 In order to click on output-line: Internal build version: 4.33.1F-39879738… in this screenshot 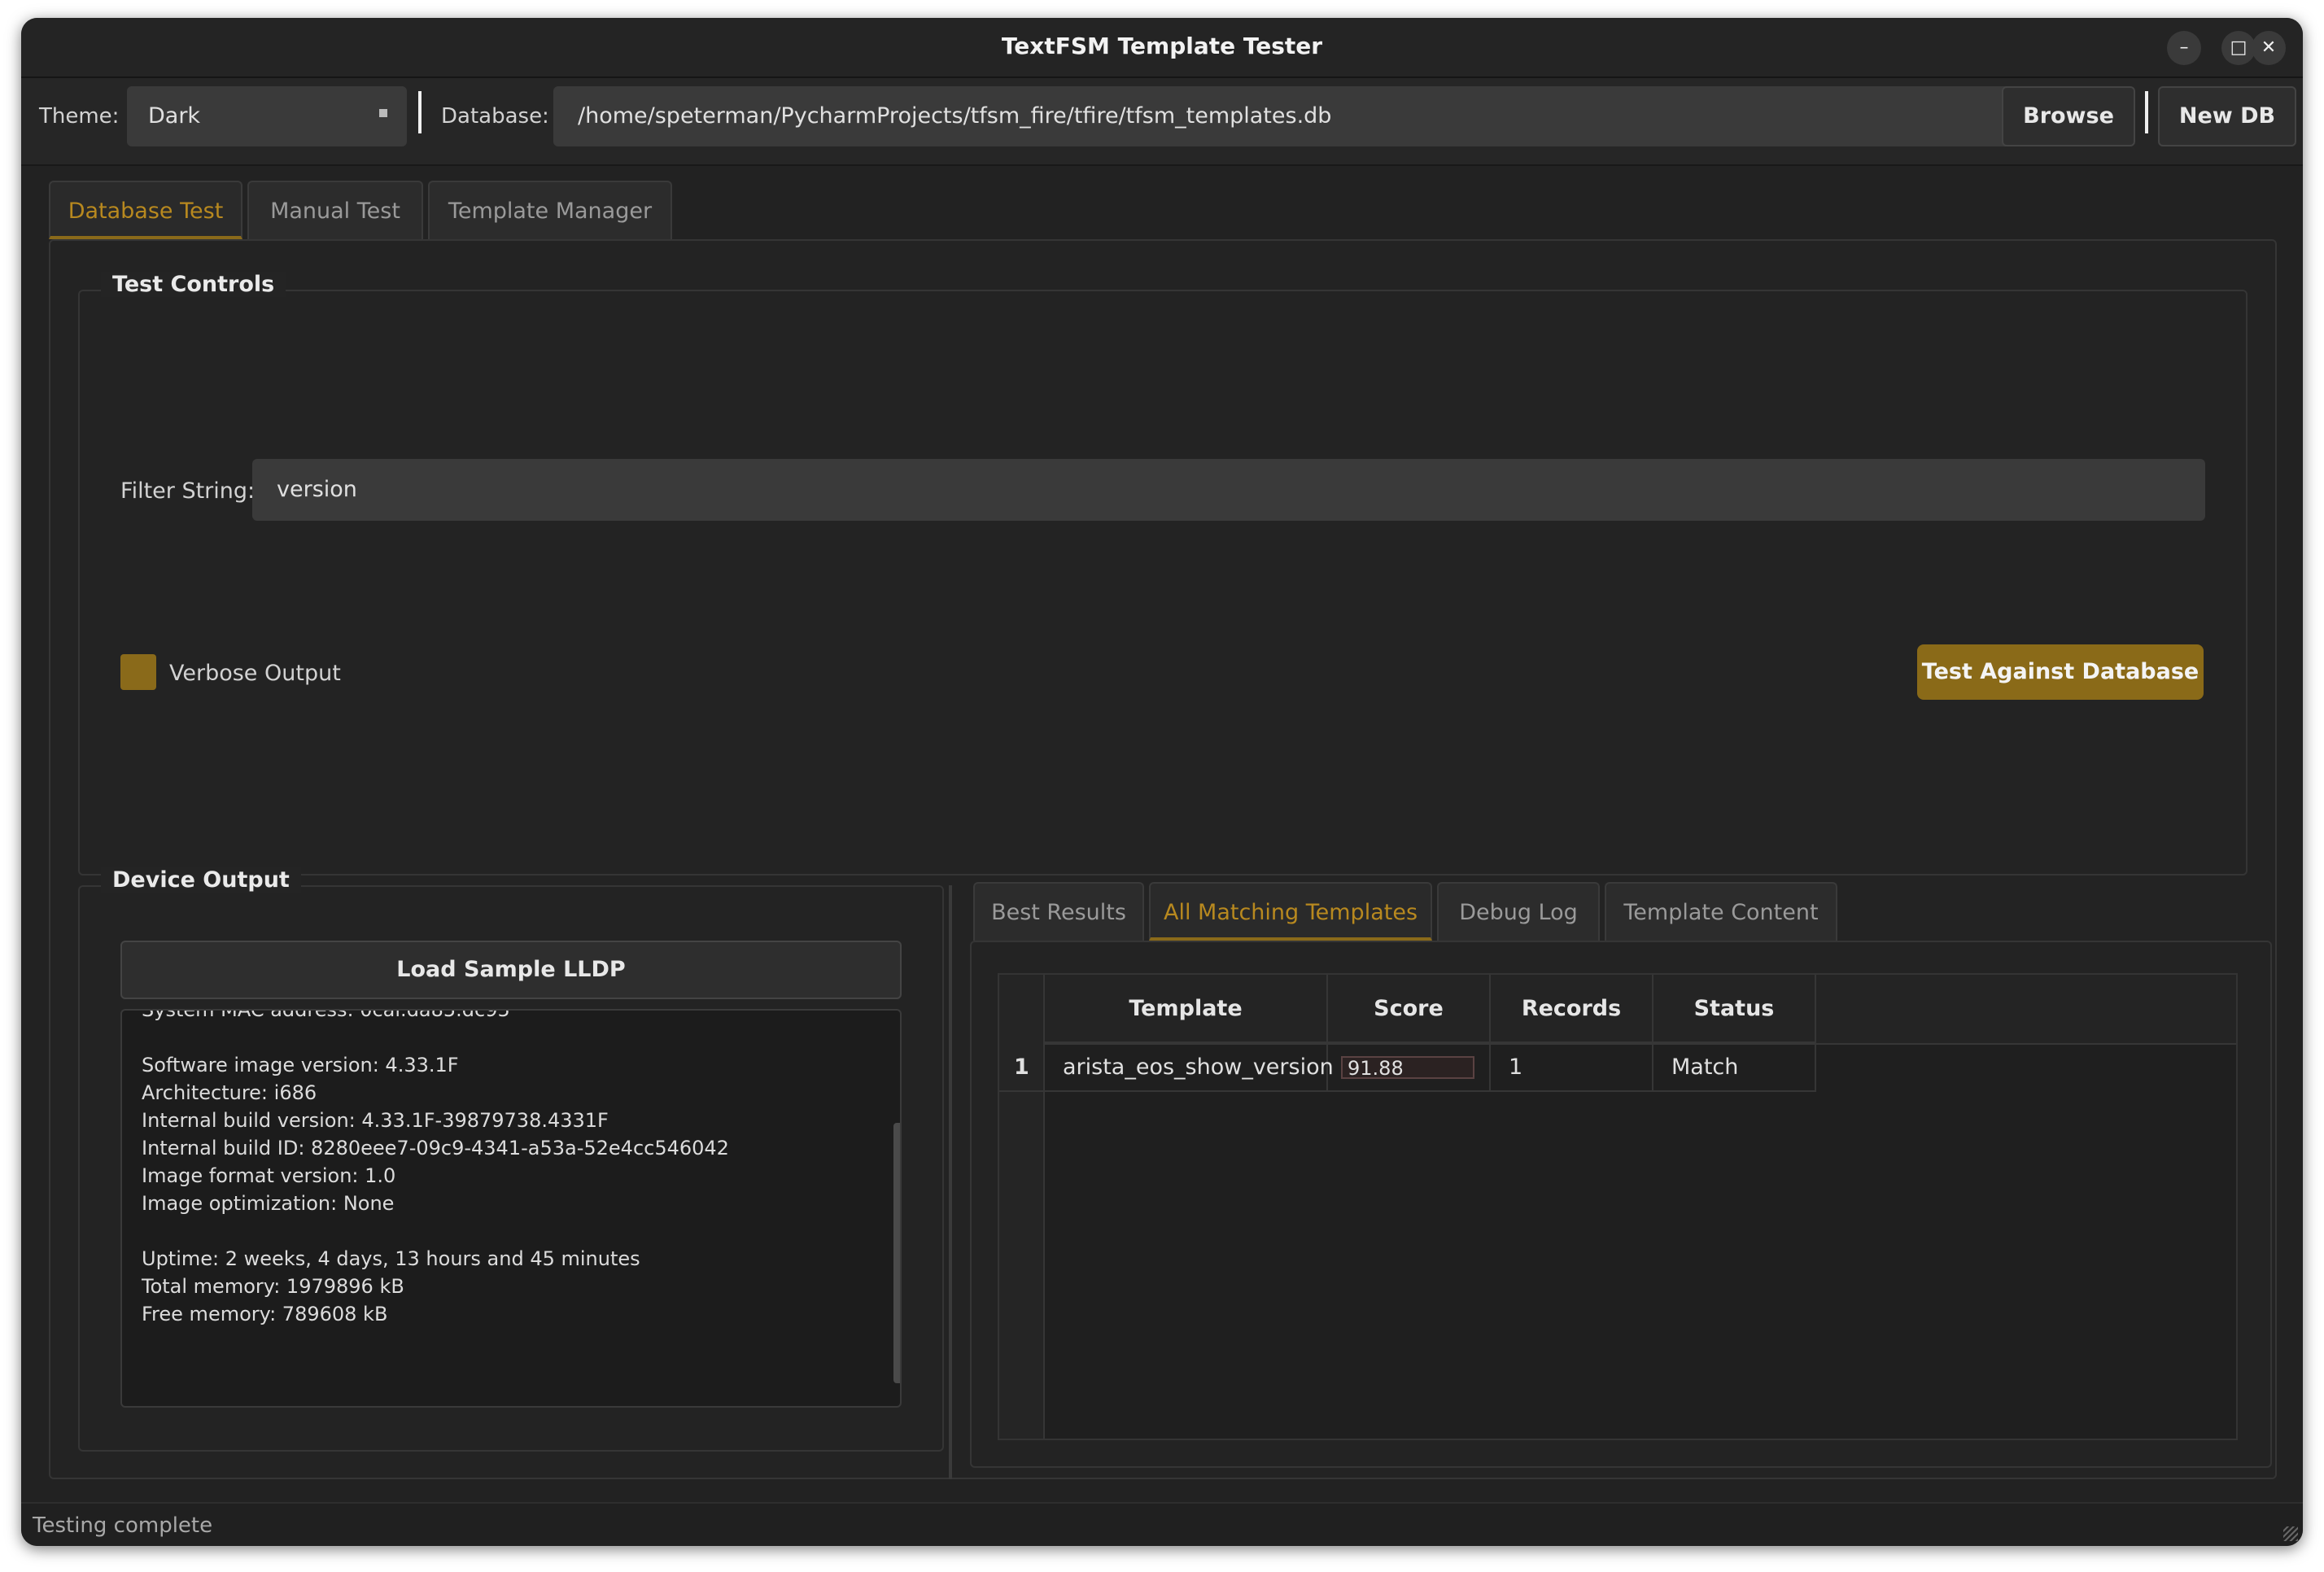, I will do `click(375, 1120)`.